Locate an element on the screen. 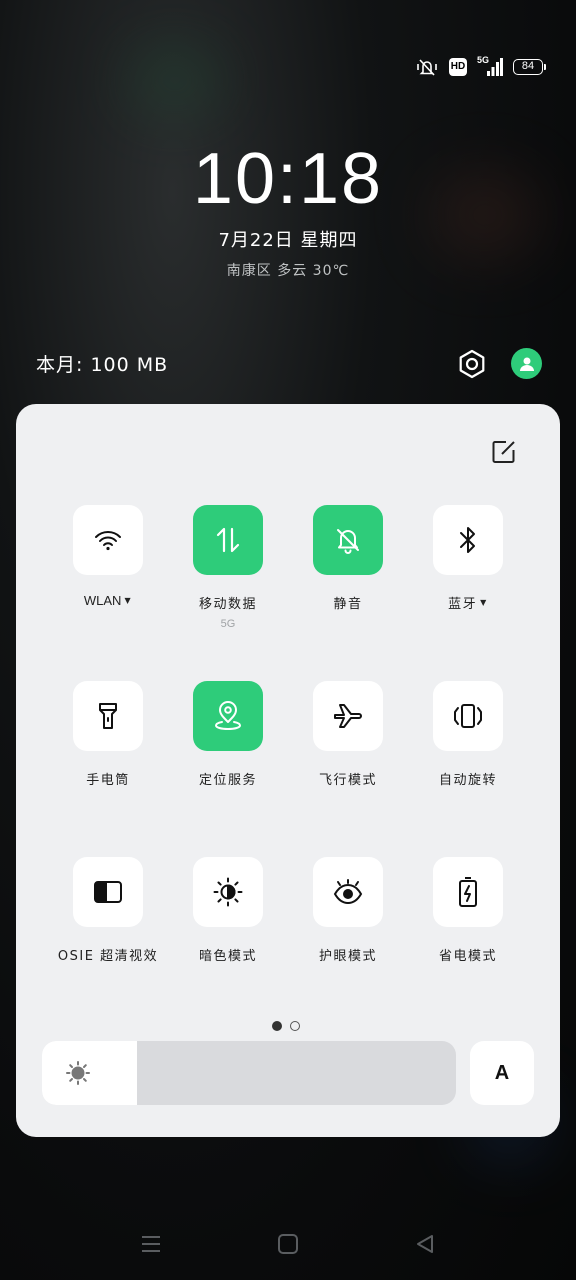 This screenshot has height=1280, width=576. navigation-bar is located at coordinates (288, 1244).